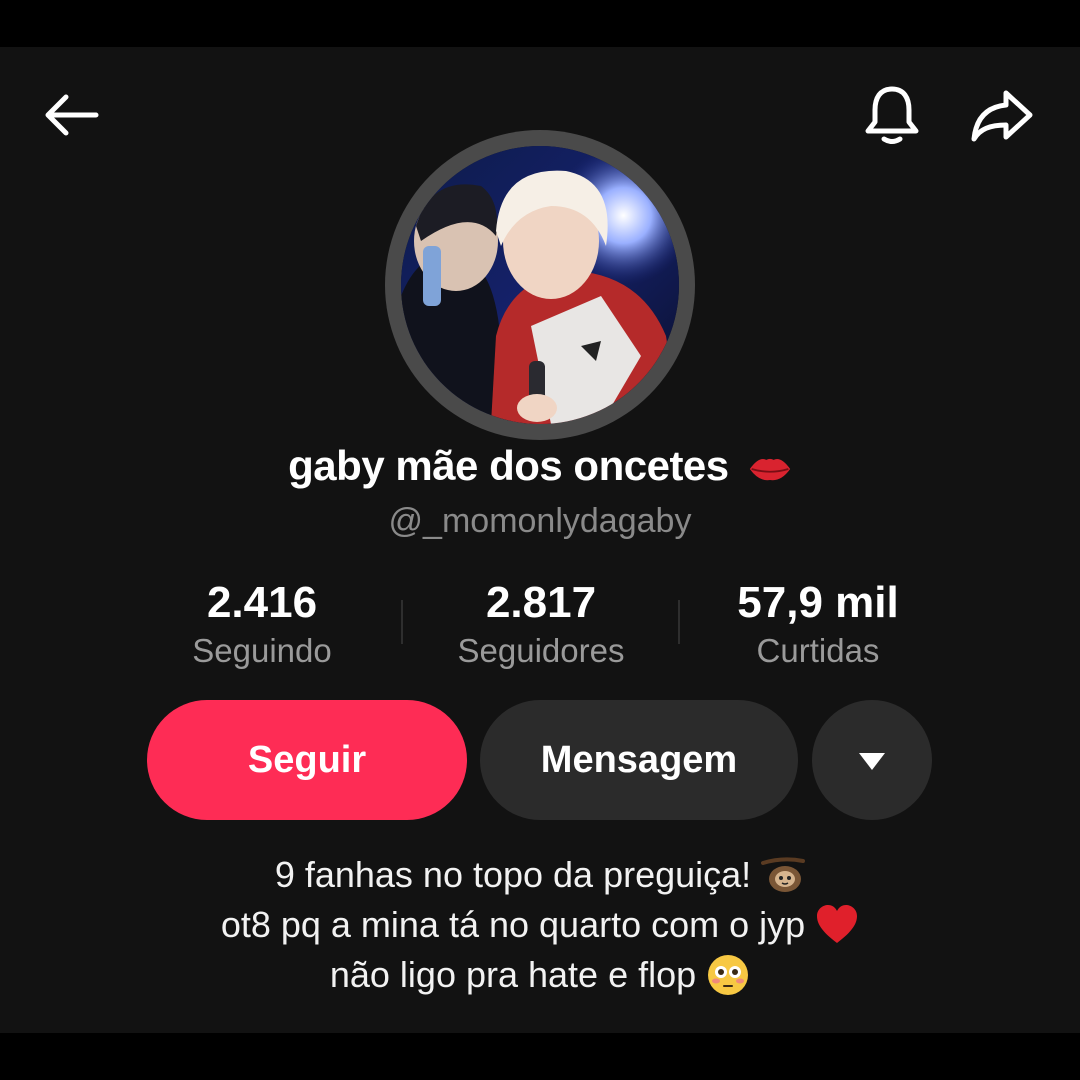 The width and height of the screenshot is (1080, 1080). What do you see at coordinates (541, 602) in the screenshot?
I see `followers-count: 2.817` at bounding box center [541, 602].